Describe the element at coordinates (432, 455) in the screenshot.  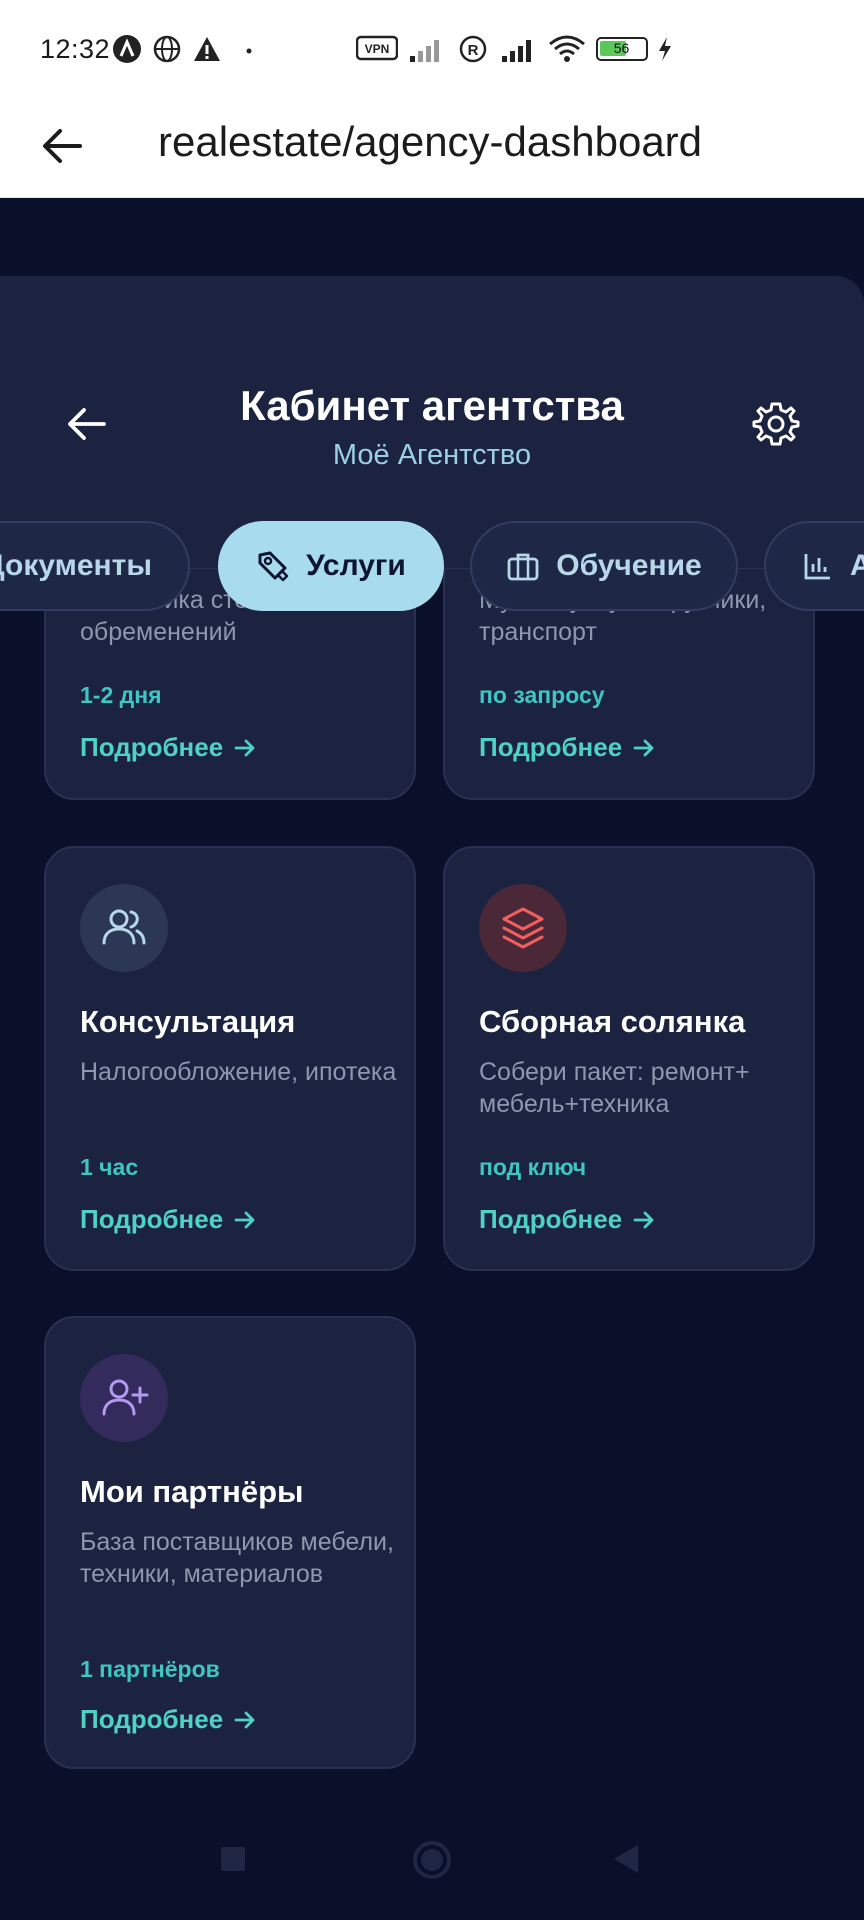
I see `agency-name: Моё Агентство` at that location.